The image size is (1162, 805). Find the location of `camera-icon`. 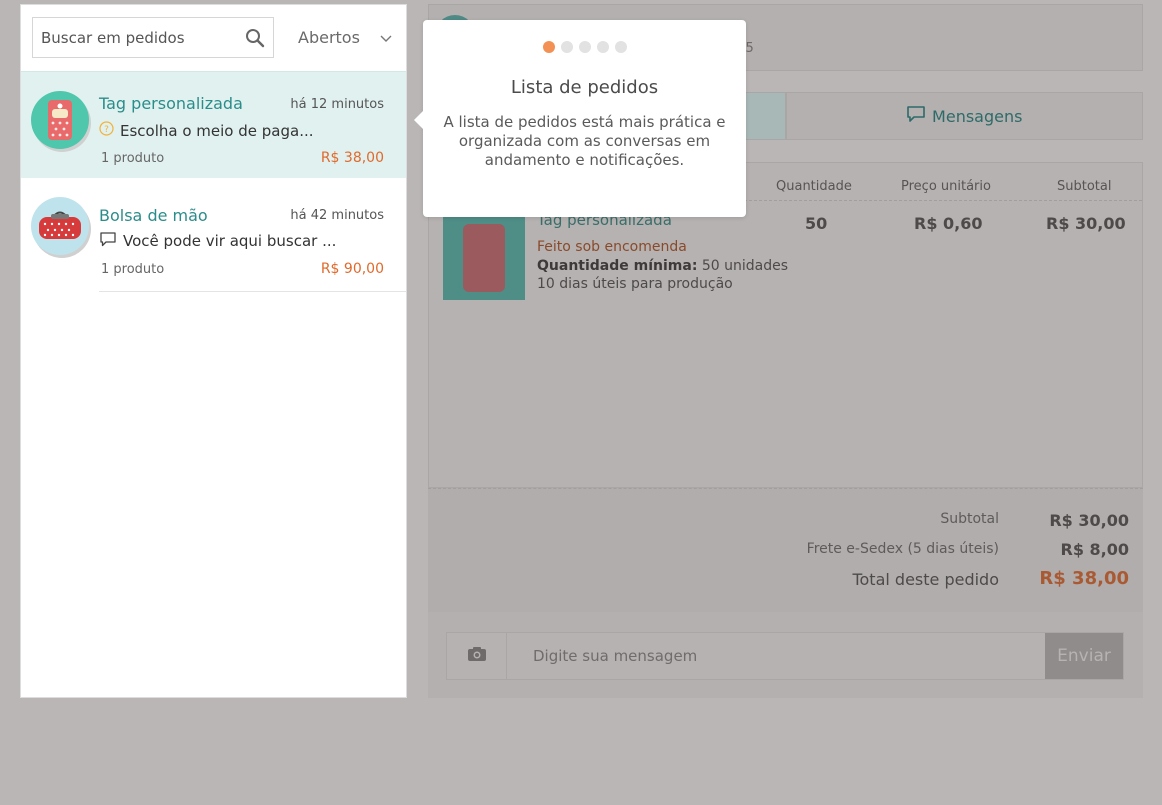

camera-icon is located at coordinates (477, 656).